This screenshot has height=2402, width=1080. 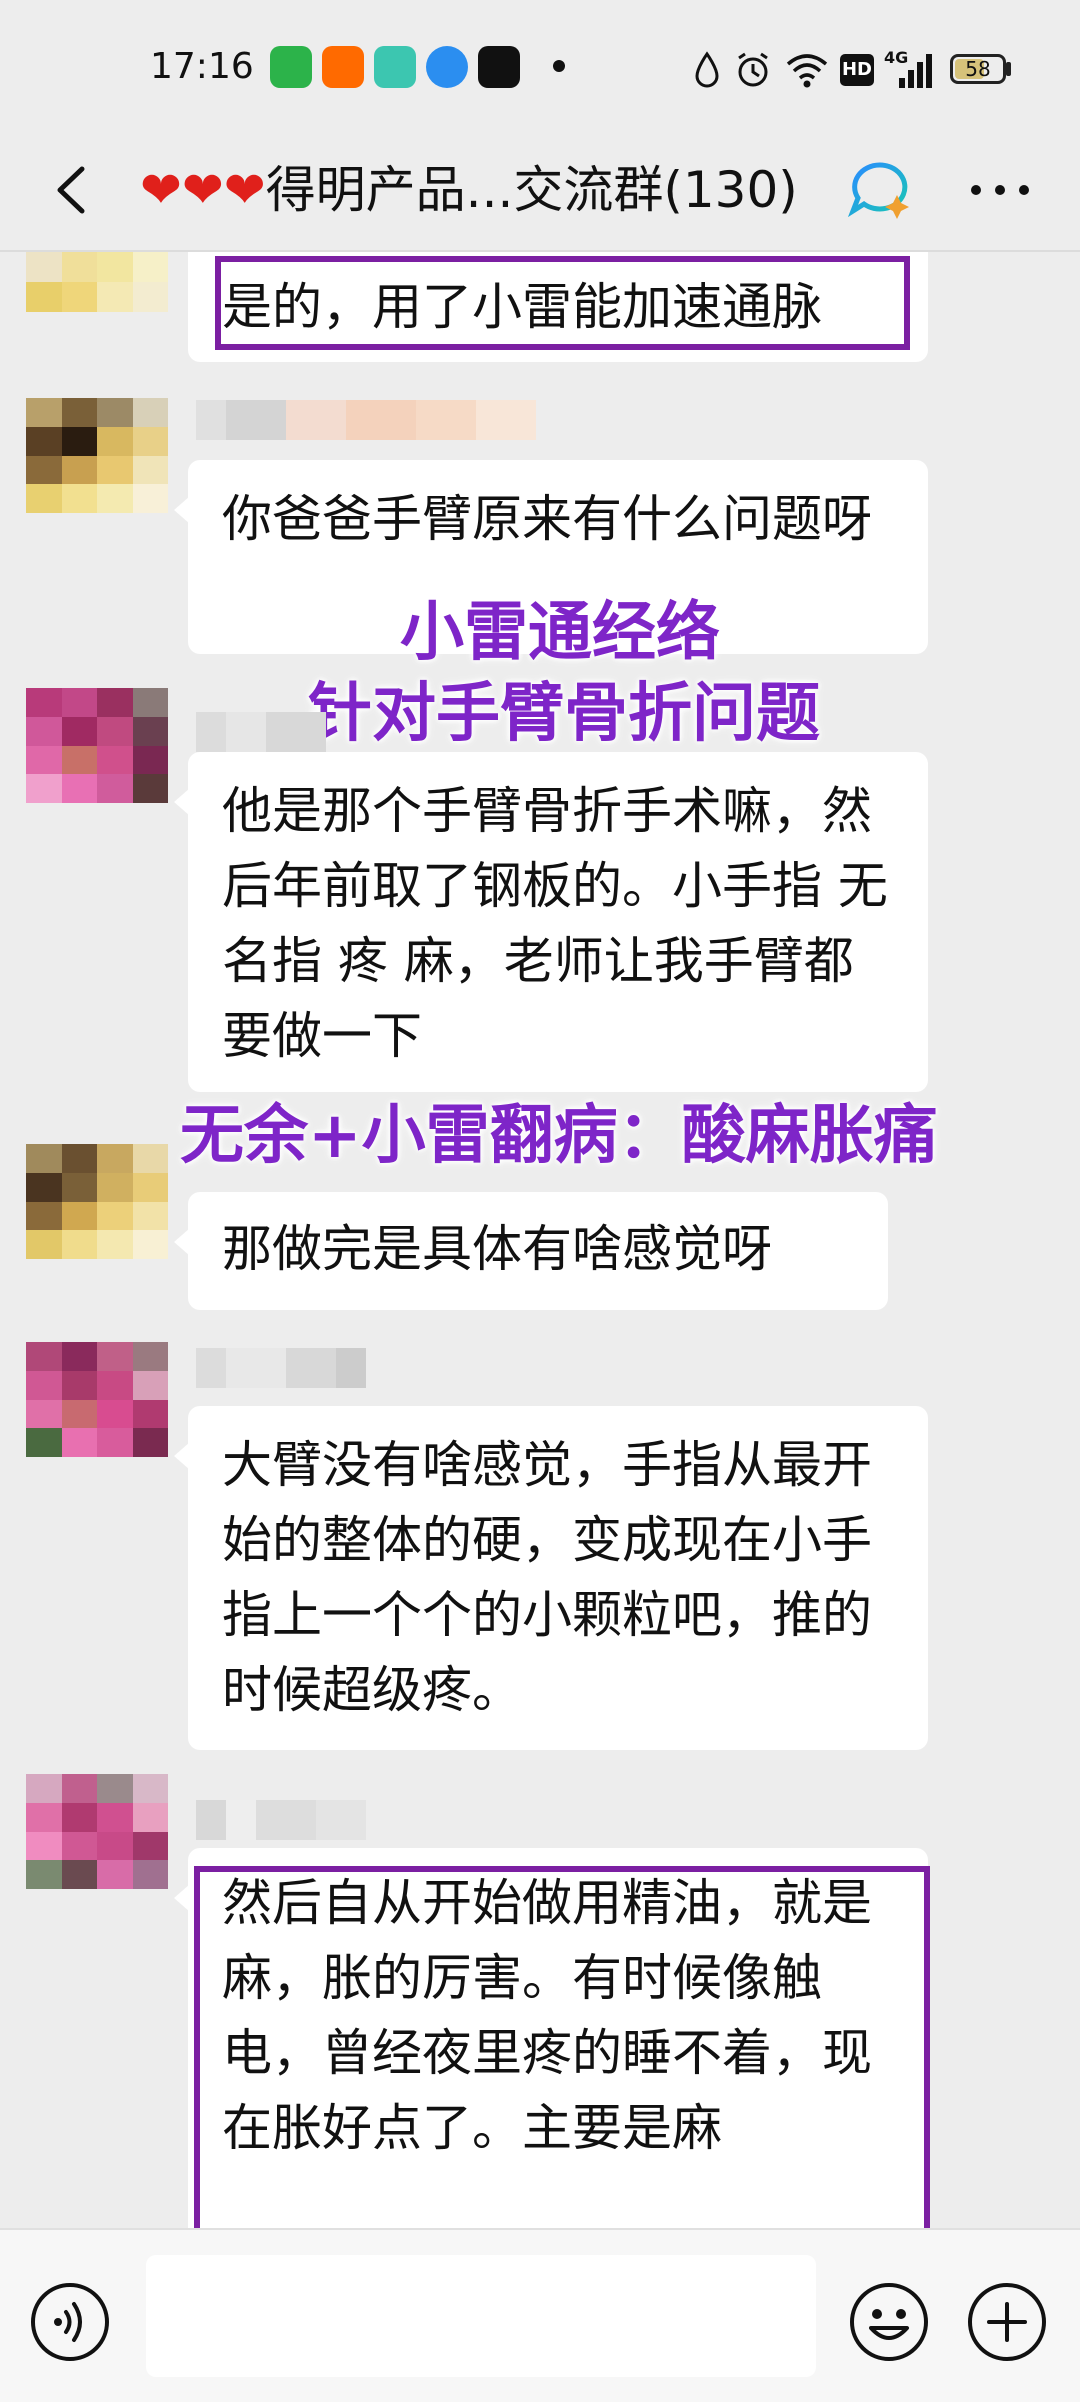 I want to click on battery-icon: 58, so click(x=978, y=69).